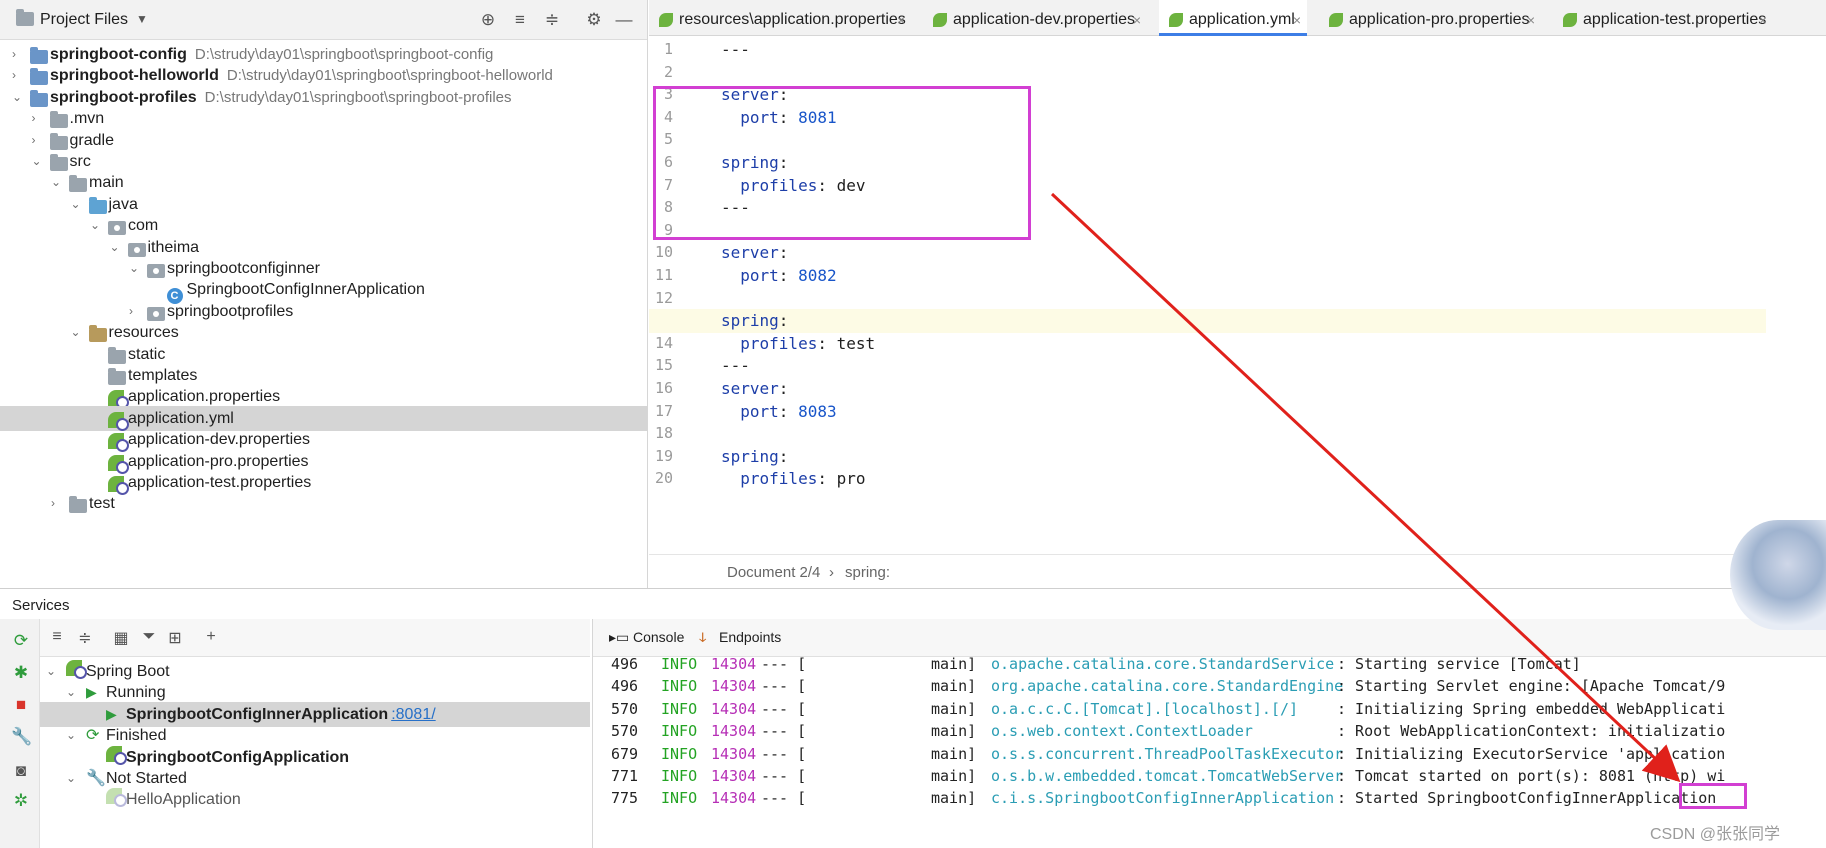  Describe the element at coordinates (21, 801) in the screenshot. I see `settings-bug-icon: ✲` at that location.